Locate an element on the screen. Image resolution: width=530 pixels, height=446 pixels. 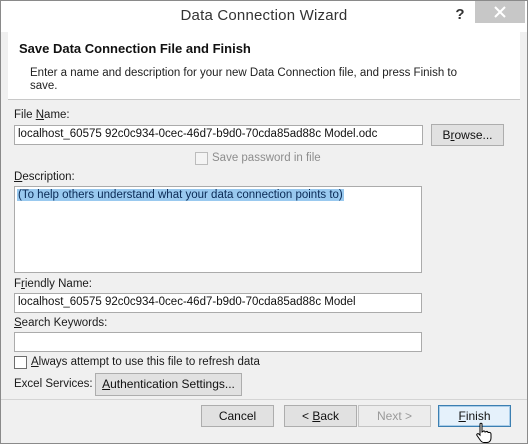
search-keywords-label: Search Keywords: is located at coordinates (61, 323).